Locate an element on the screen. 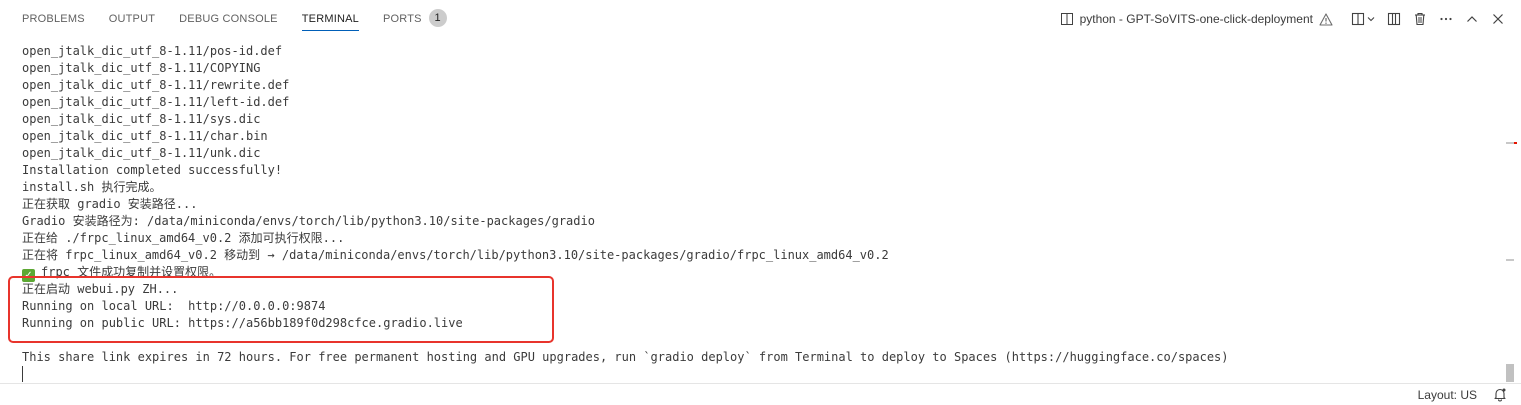 The width and height of the screenshot is (1521, 405). more-actions-button is located at coordinates (1446, 19).